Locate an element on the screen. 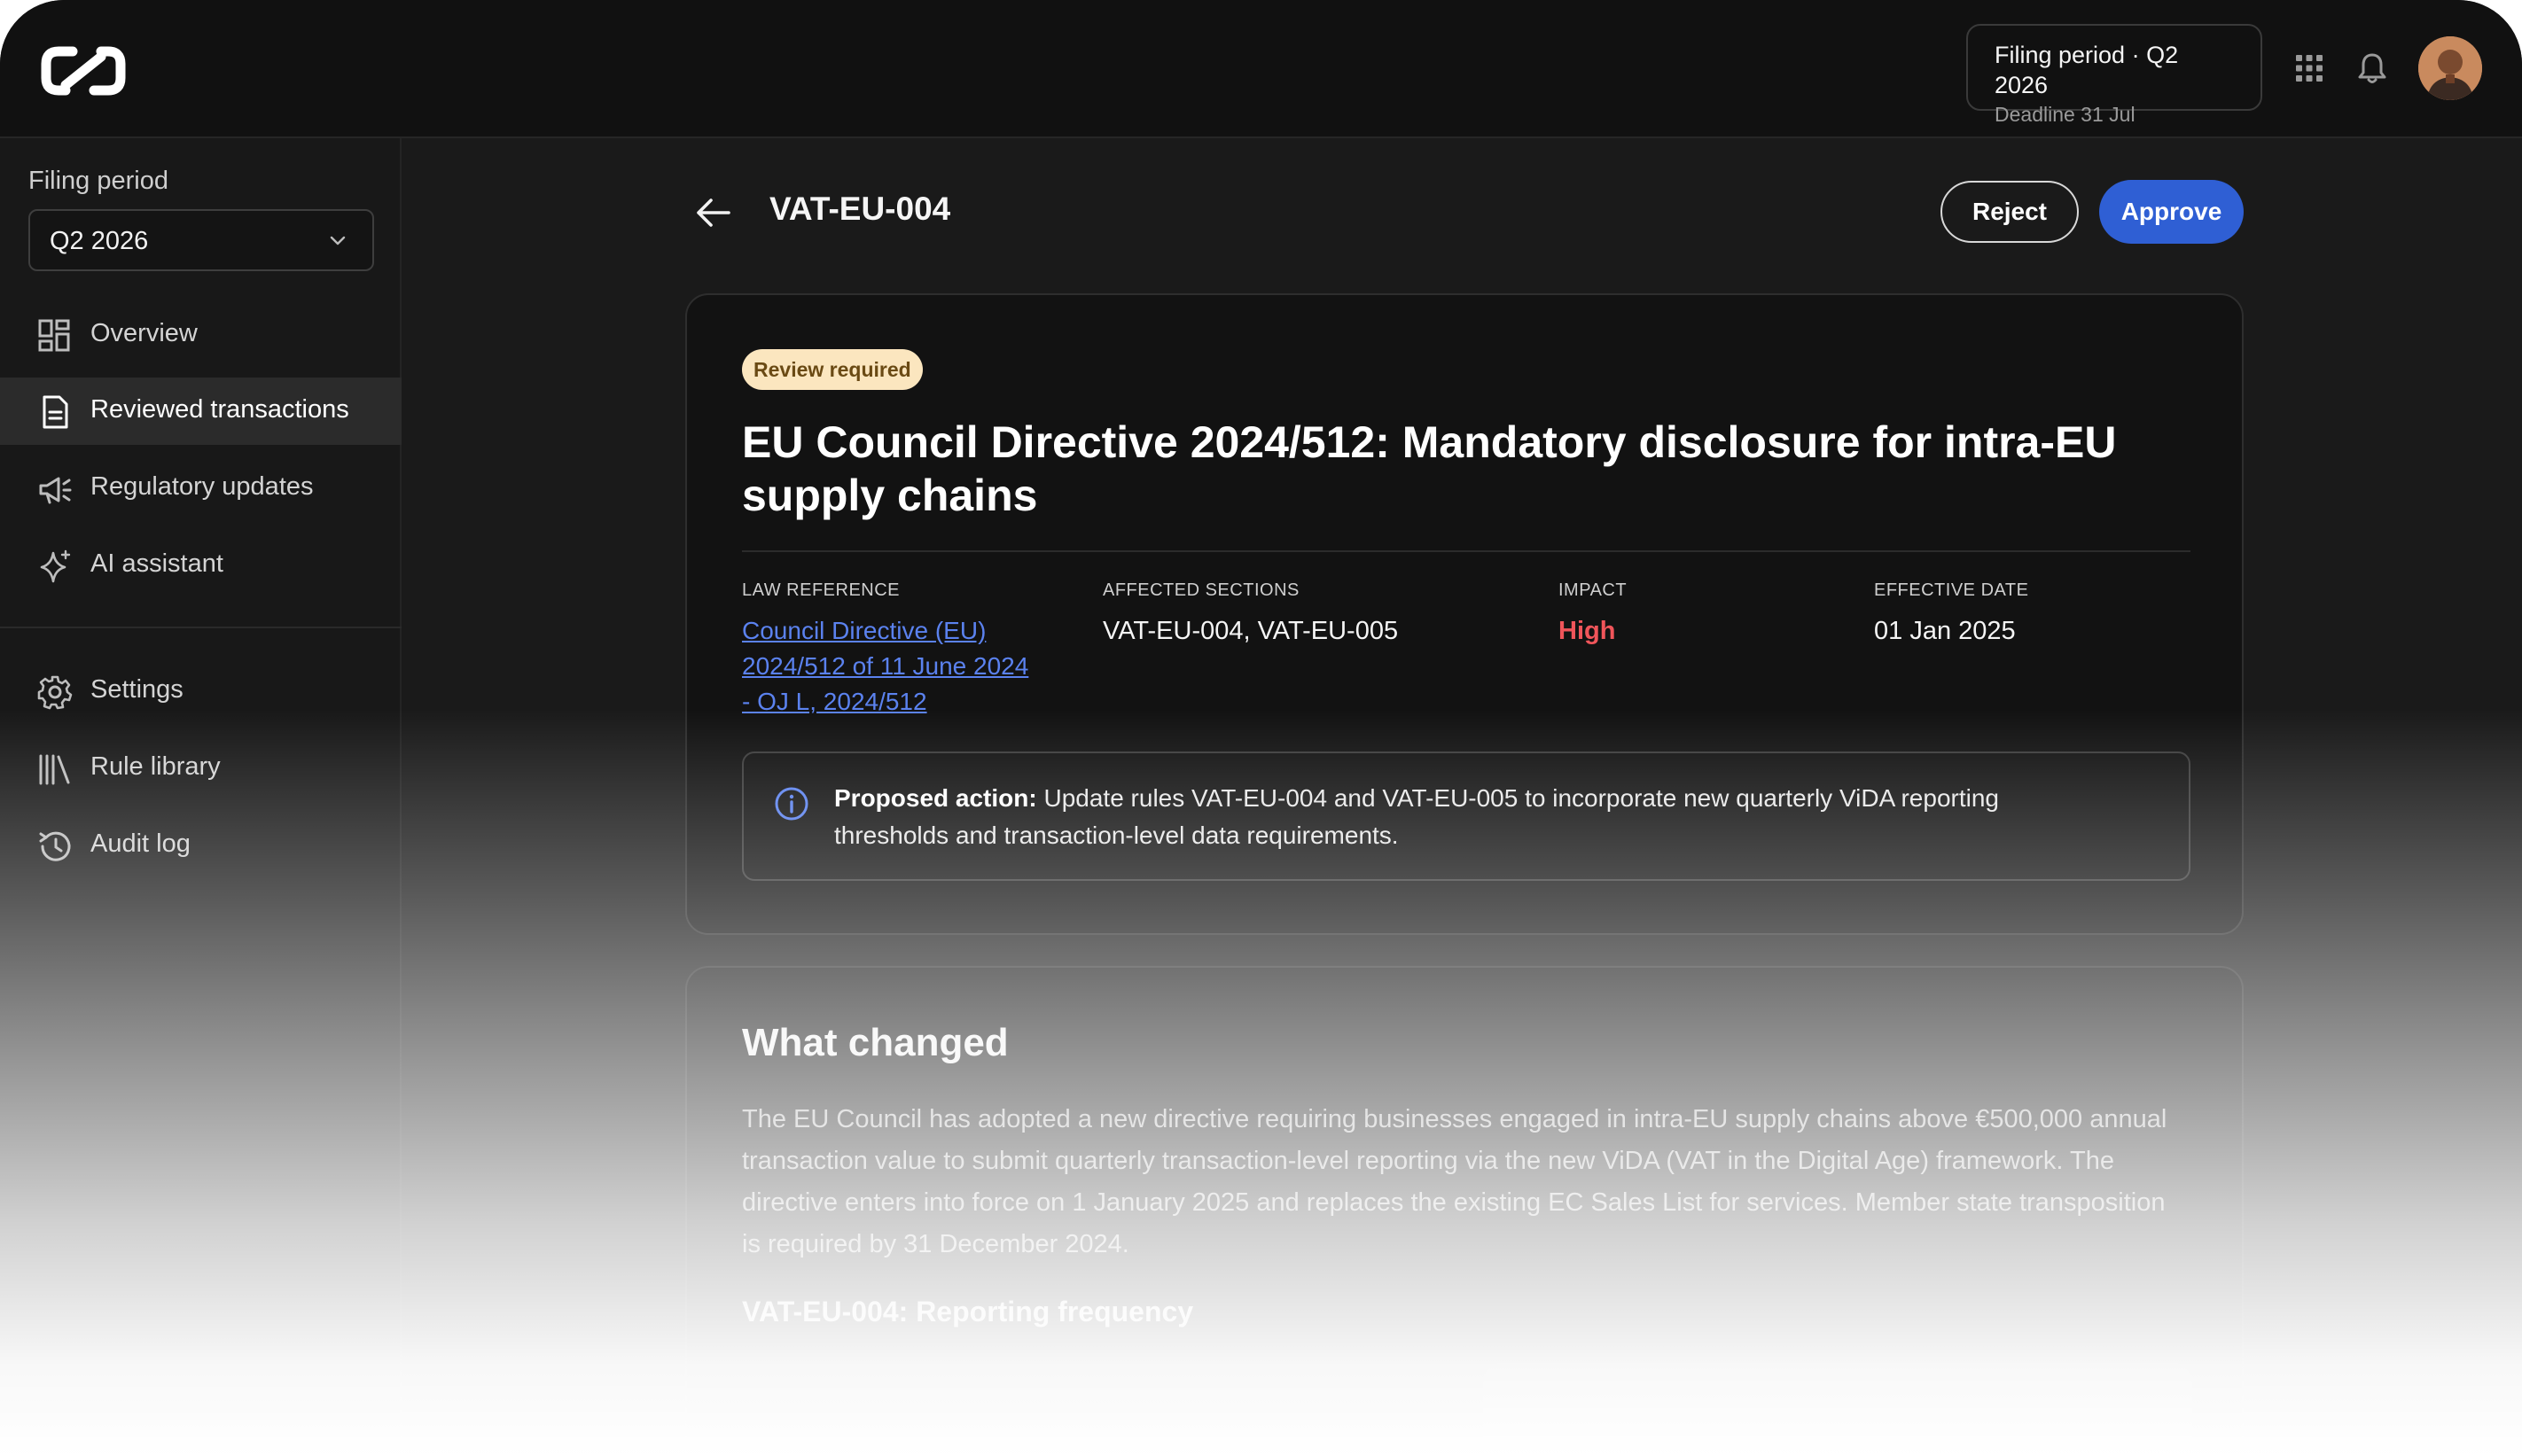  sidebar-item-label: AI assistant is located at coordinates (156, 563).